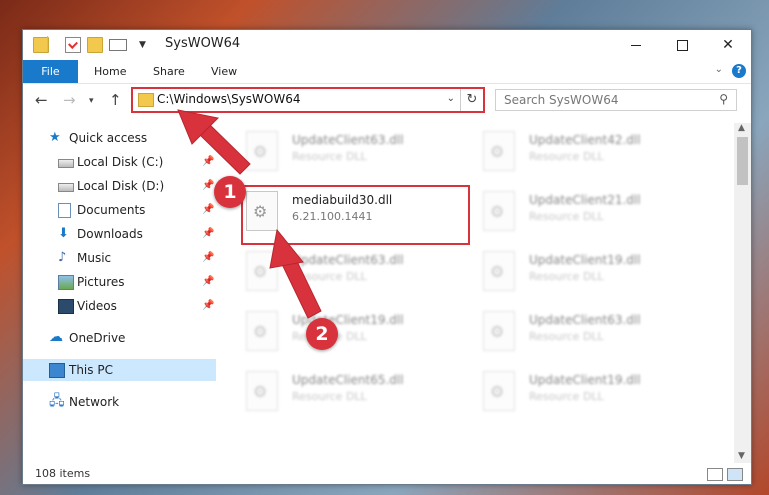 This screenshot has width=769, height=495. What do you see at coordinates (142, 45) in the screenshot?
I see `chevron-down-icon: ▼` at bounding box center [142, 45].